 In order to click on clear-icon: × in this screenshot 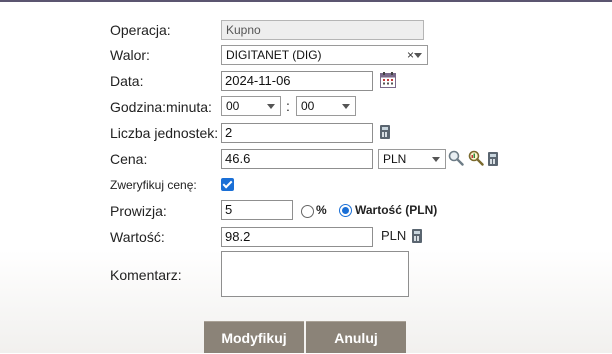, I will do `click(410, 55)`.